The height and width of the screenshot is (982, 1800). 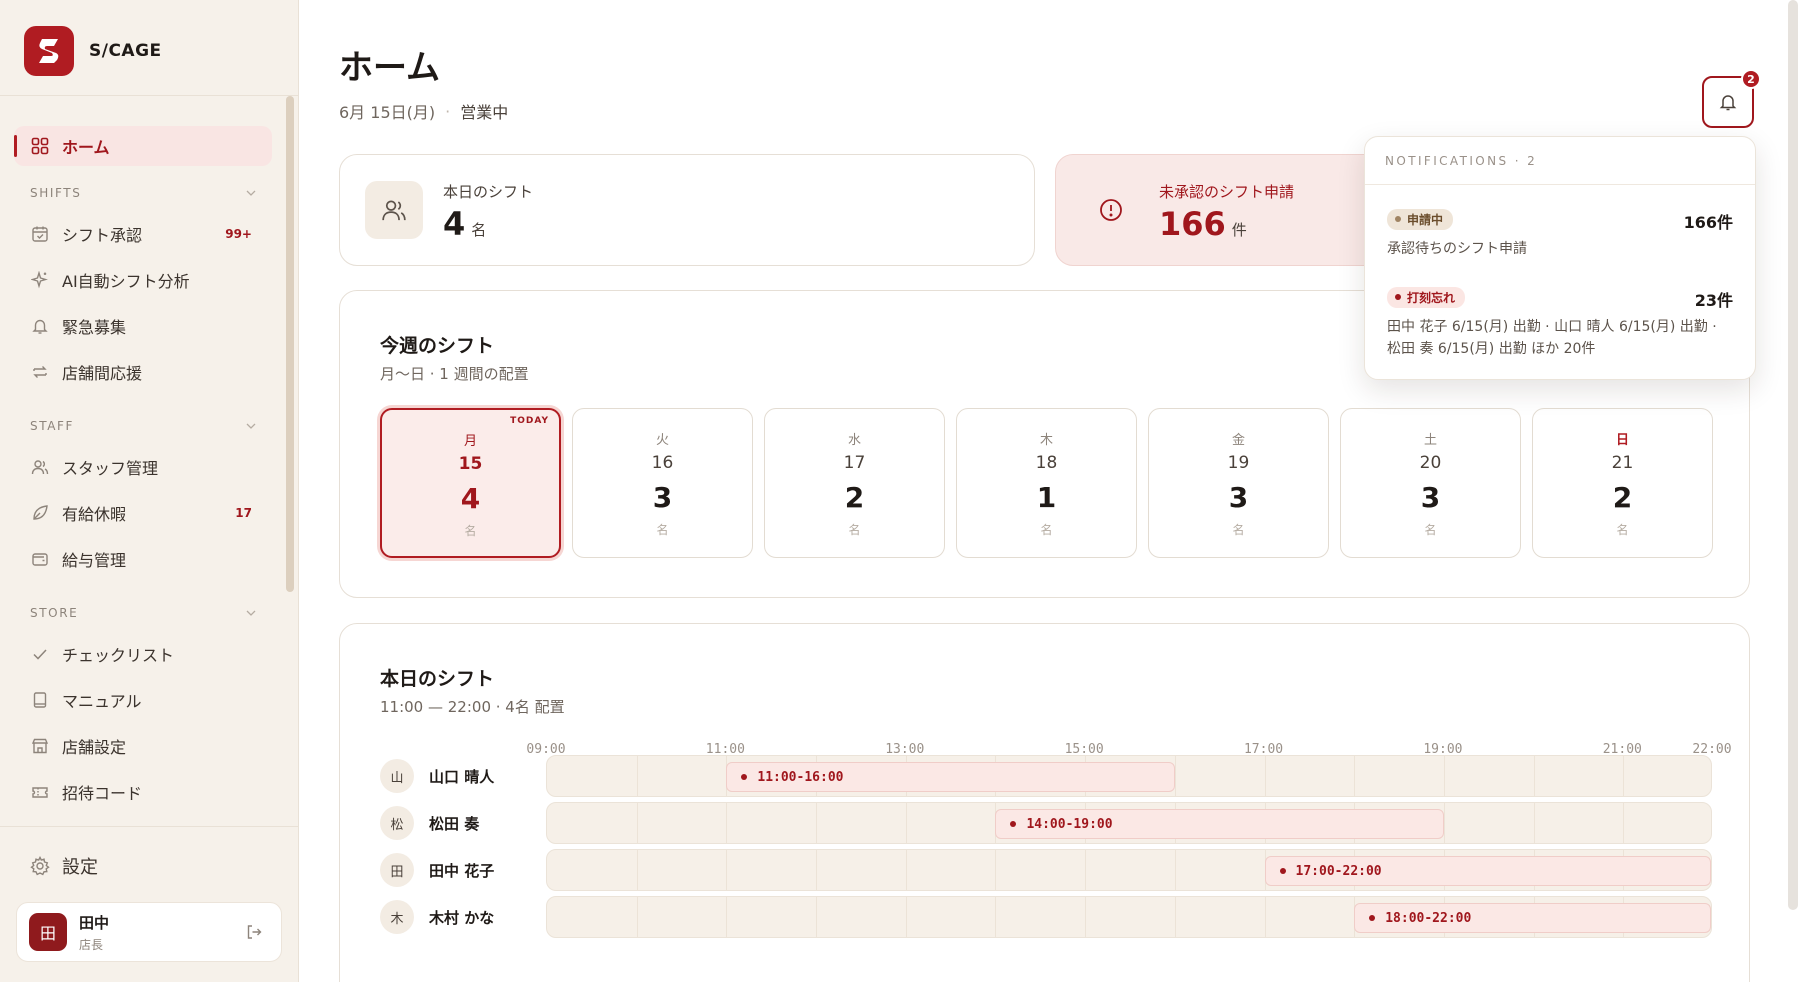 I want to click on sidebar-item-store-support: 店舗間応援, so click(x=143, y=372).